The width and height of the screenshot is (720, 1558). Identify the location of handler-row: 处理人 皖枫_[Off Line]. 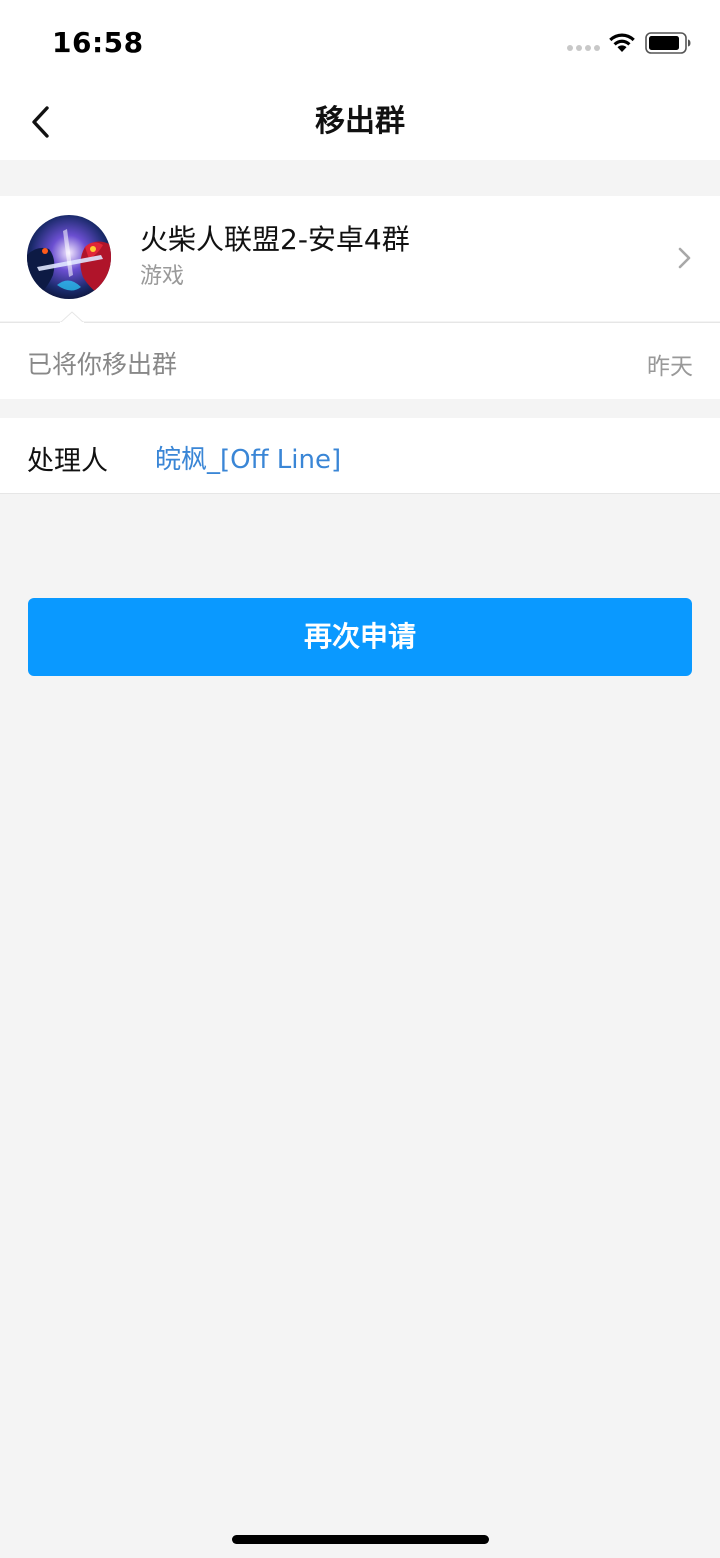
(360, 456).